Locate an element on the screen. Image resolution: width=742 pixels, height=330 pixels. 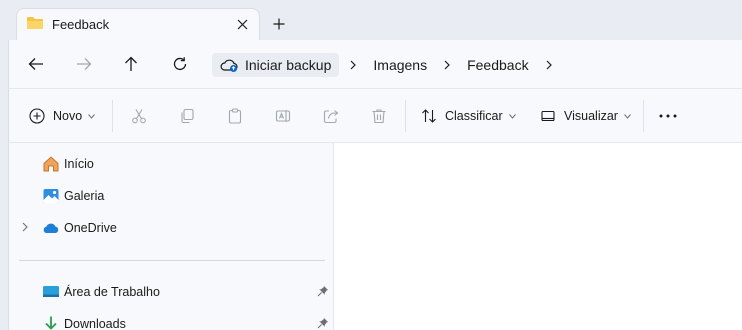
arrow-right-icon is located at coordinates (84, 64).